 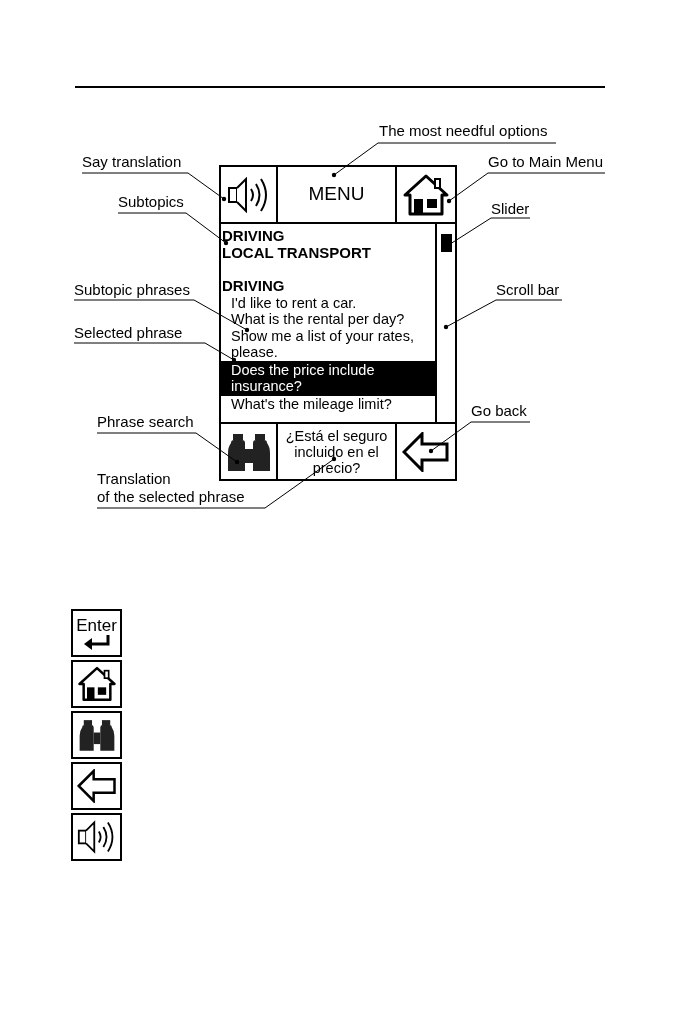 What do you see at coordinates (328, 378) in the screenshot?
I see `phrase-item: Does the price include insurance?` at bounding box center [328, 378].